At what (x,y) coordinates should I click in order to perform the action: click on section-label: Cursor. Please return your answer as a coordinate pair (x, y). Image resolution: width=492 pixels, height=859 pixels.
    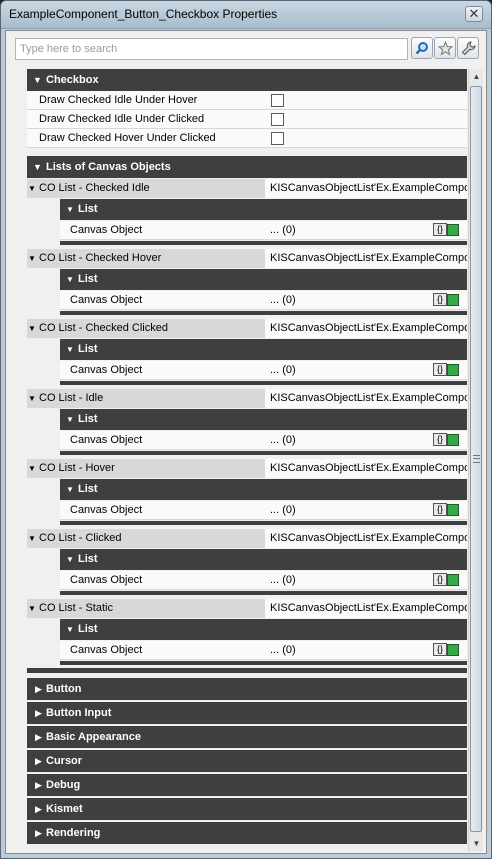
    Looking at the image, I should click on (64, 761).